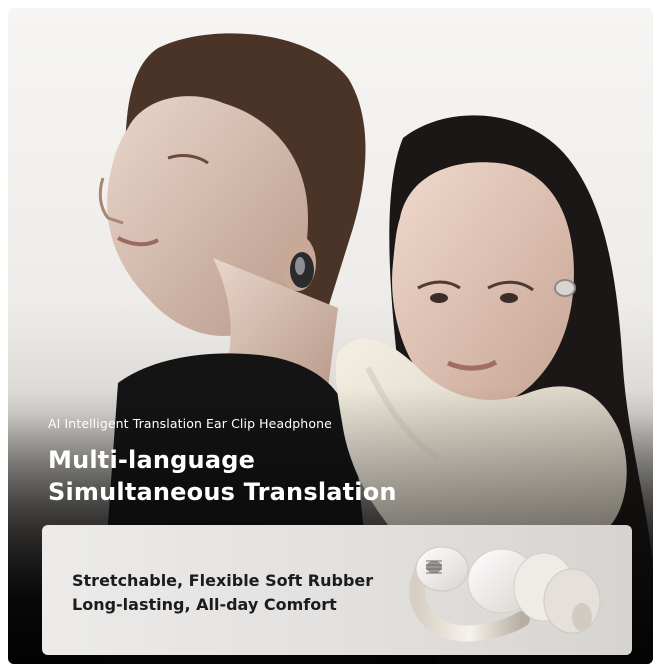  I want to click on earbud-on-male, so click(302, 270).